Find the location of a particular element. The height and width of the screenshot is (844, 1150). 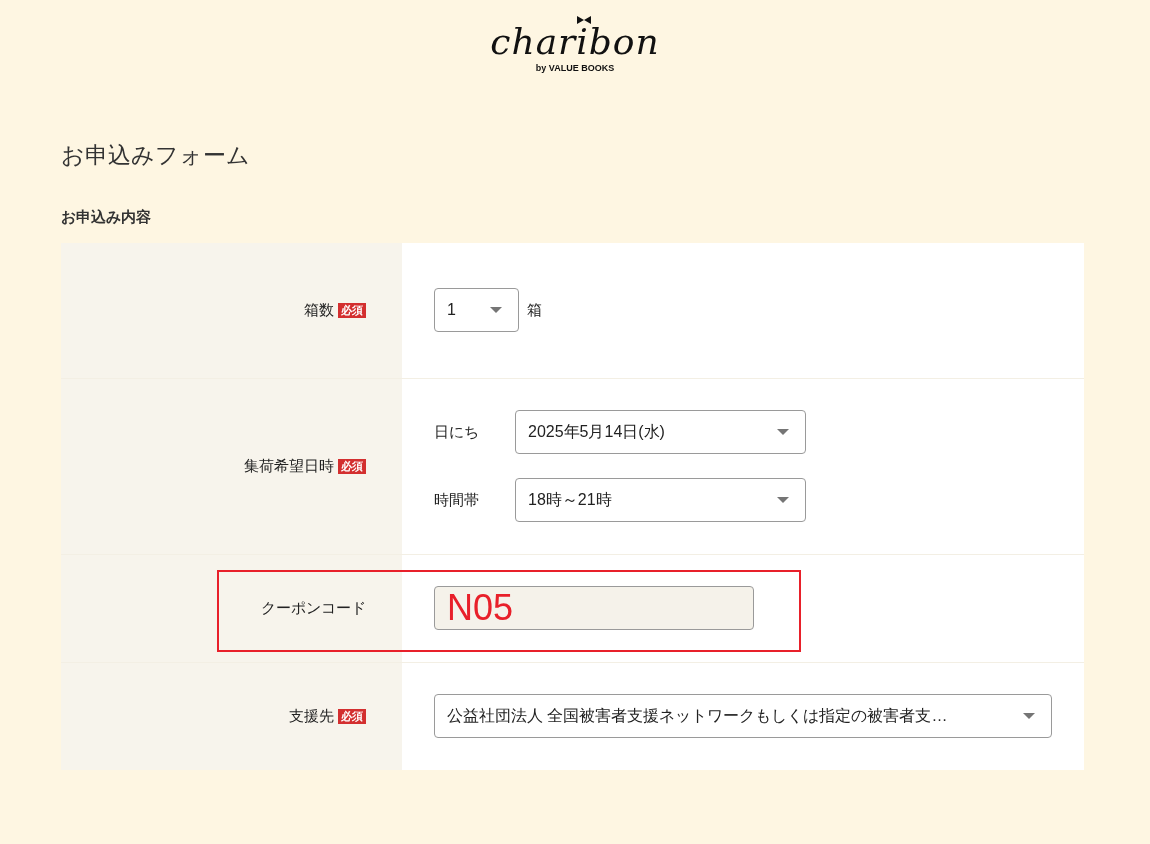

field-label: クーポンコード is located at coordinates (313, 607).